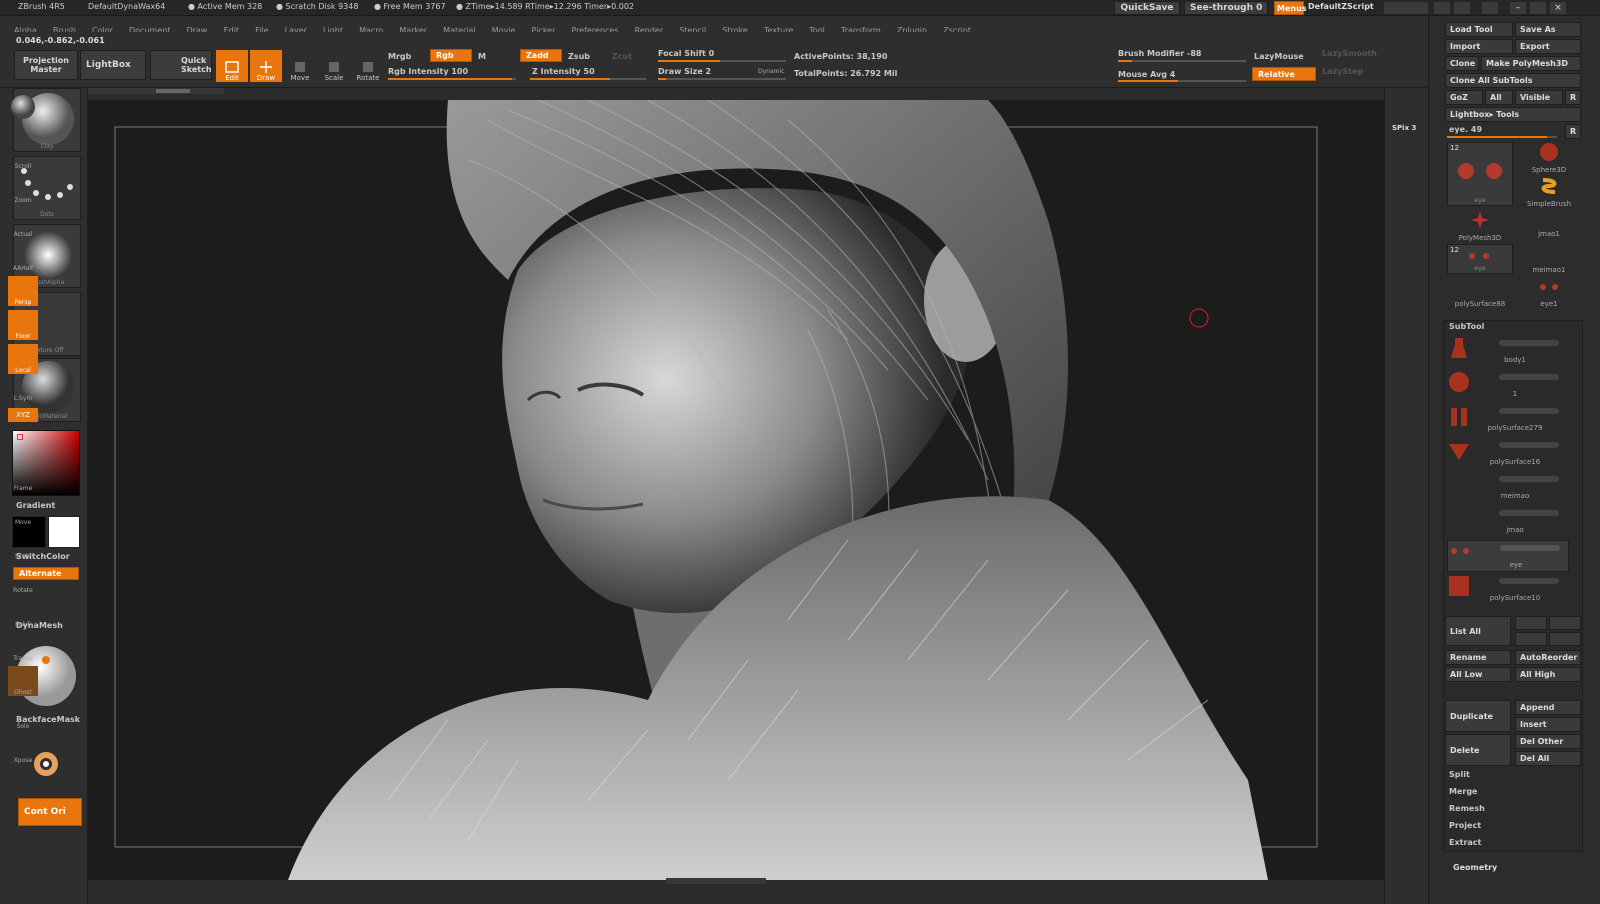  What do you see at coordinates (1513, 114) in the screenshot?
I see `lightbox-tools-button: Lightbox▸ Tools` at bounding box center [1513, 114].